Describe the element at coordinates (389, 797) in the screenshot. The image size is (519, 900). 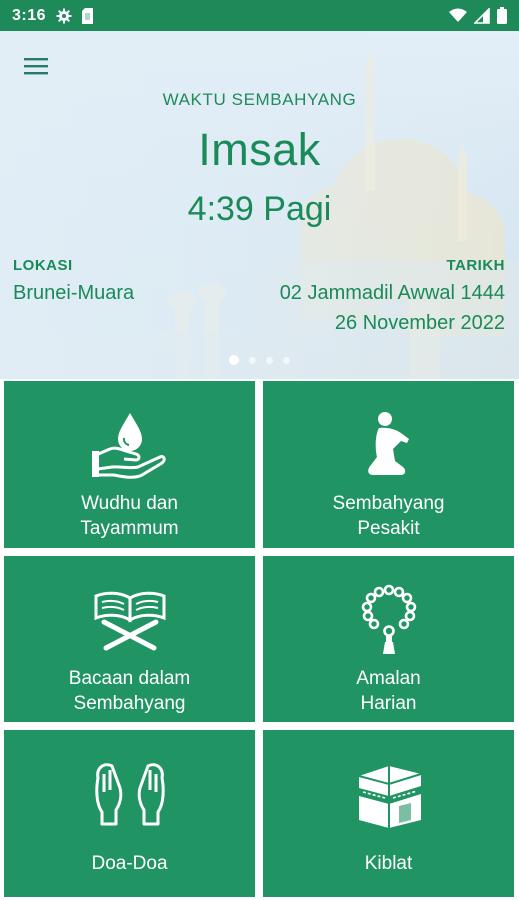
I see `kaaba-icon` at that location.